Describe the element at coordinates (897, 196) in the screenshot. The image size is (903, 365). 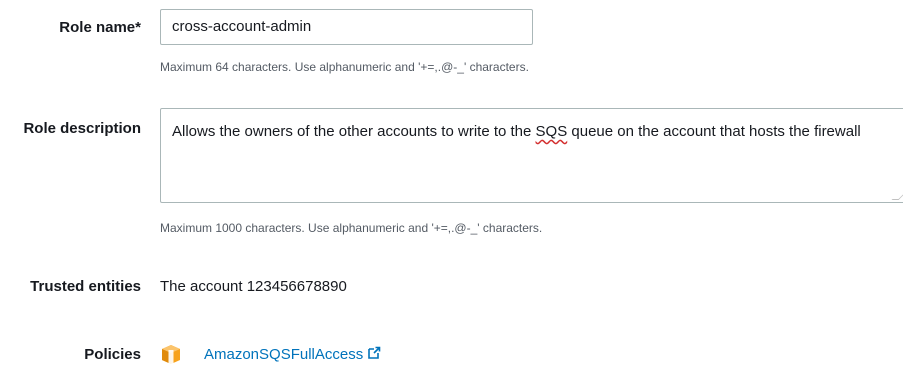
I see `resize-grip-icon` at that location.